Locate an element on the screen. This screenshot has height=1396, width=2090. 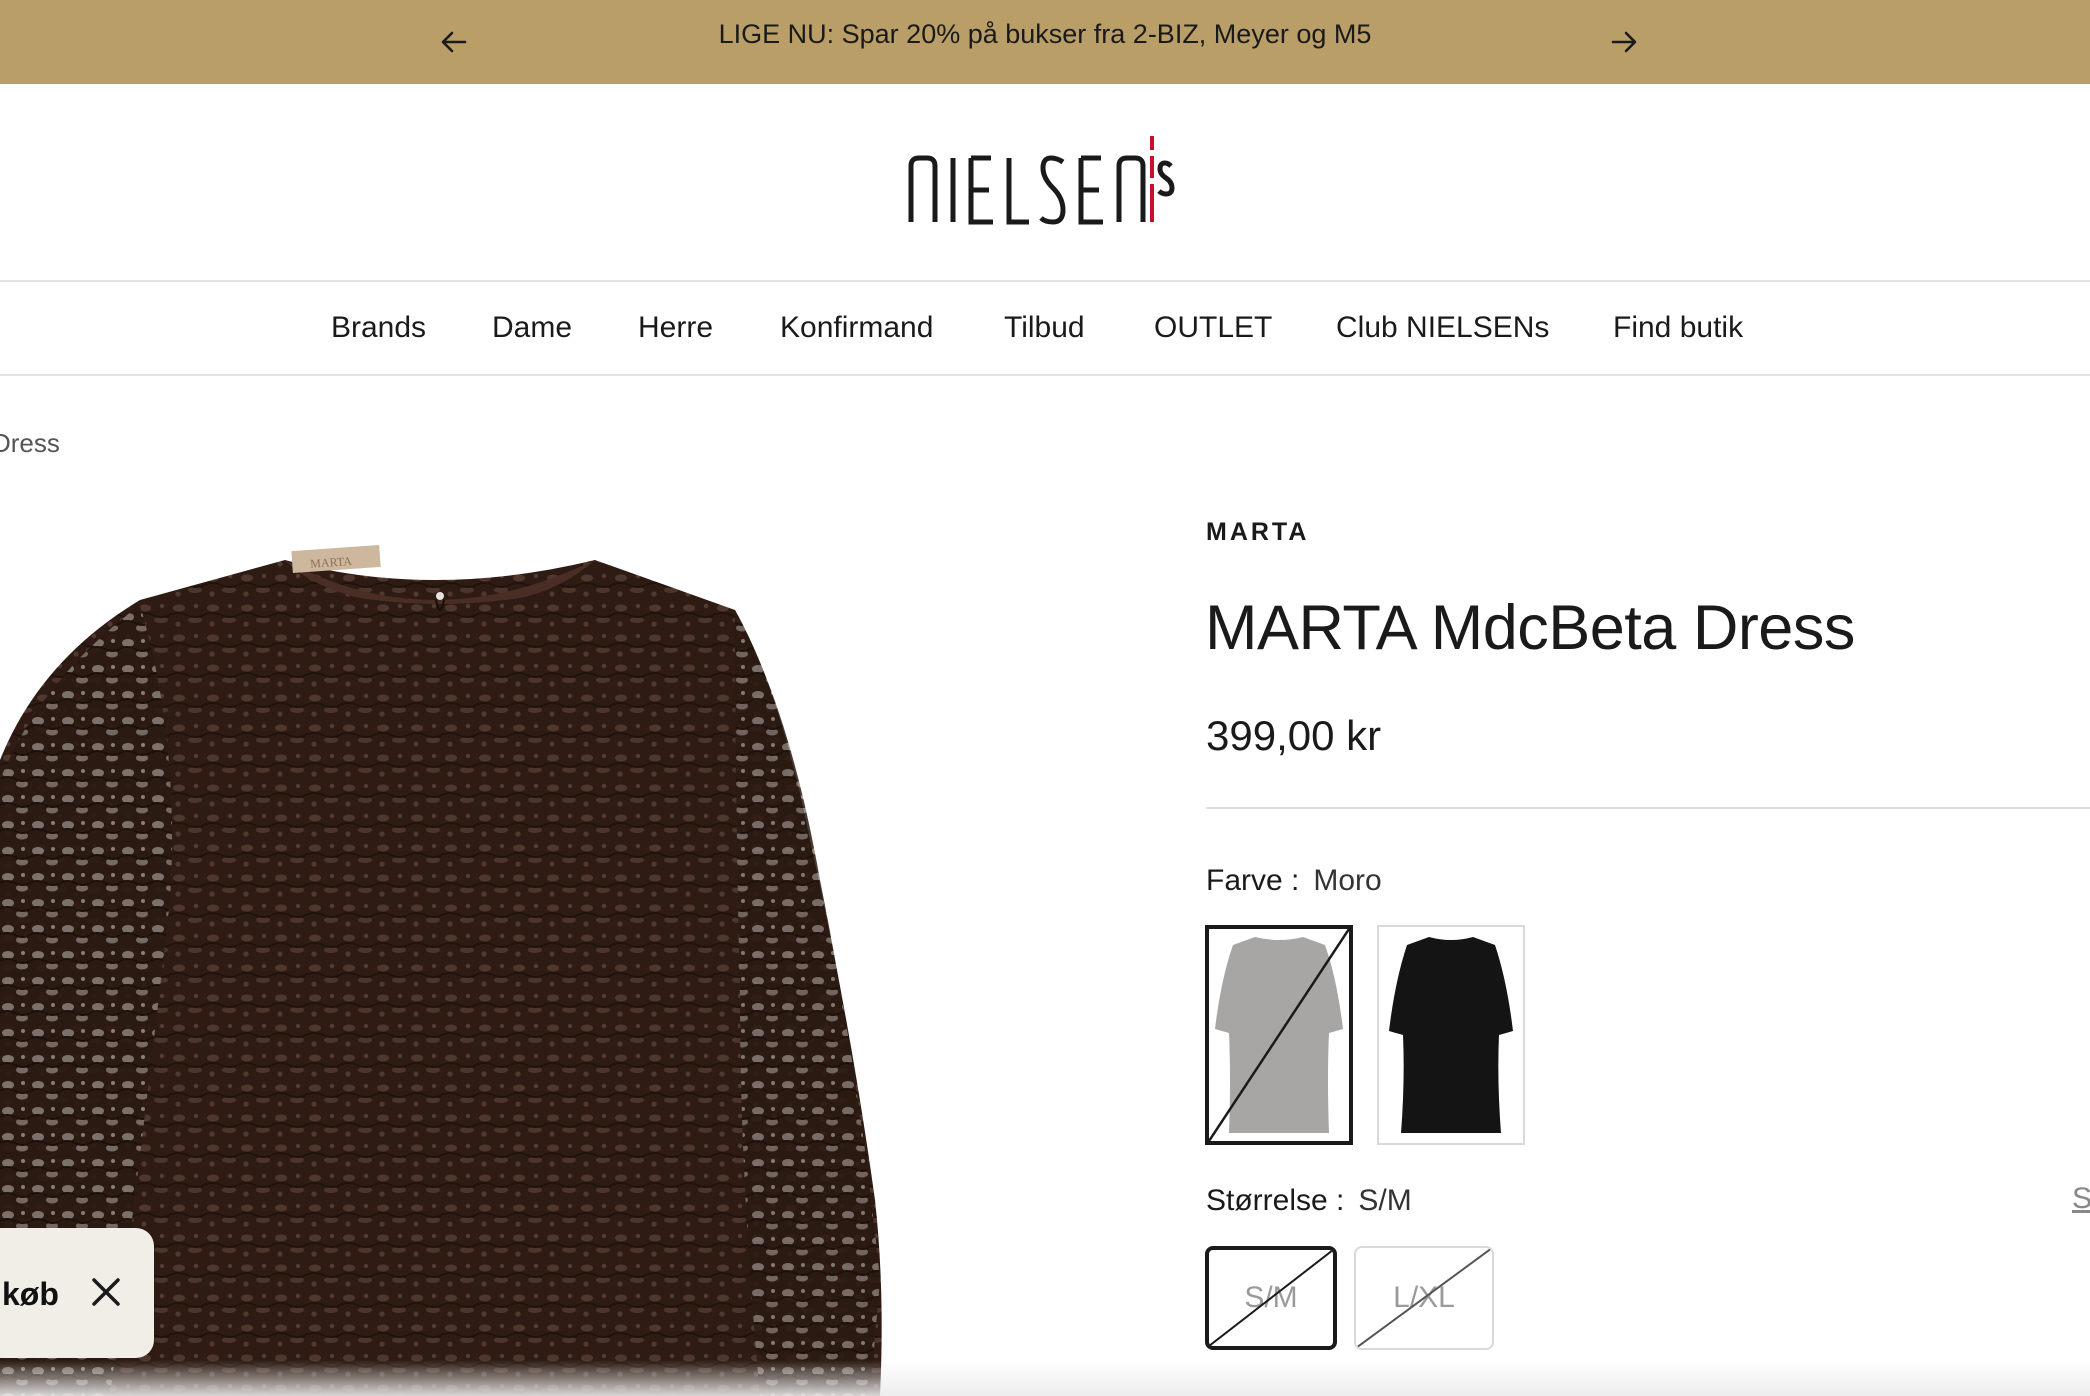
color-swatch-moro is located at coordinates (1279, 1035).